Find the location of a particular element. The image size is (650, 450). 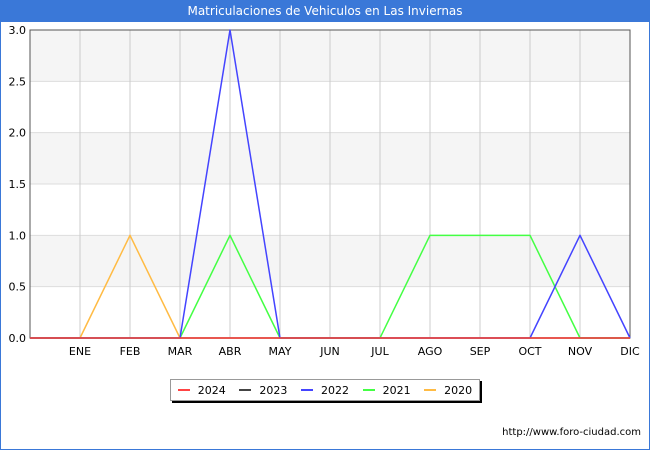

legend-label: 2021 is located at coordinates (396, 390).